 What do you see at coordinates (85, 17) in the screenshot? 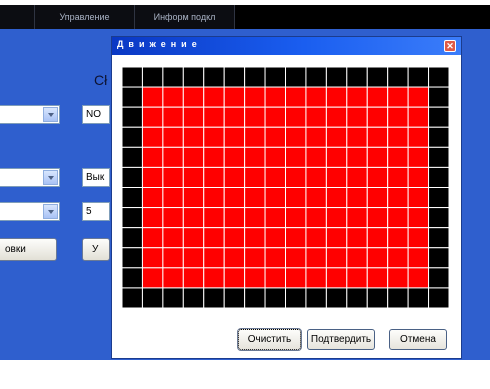
I see `tab-management: Управление` at bounding box center [85, 17].